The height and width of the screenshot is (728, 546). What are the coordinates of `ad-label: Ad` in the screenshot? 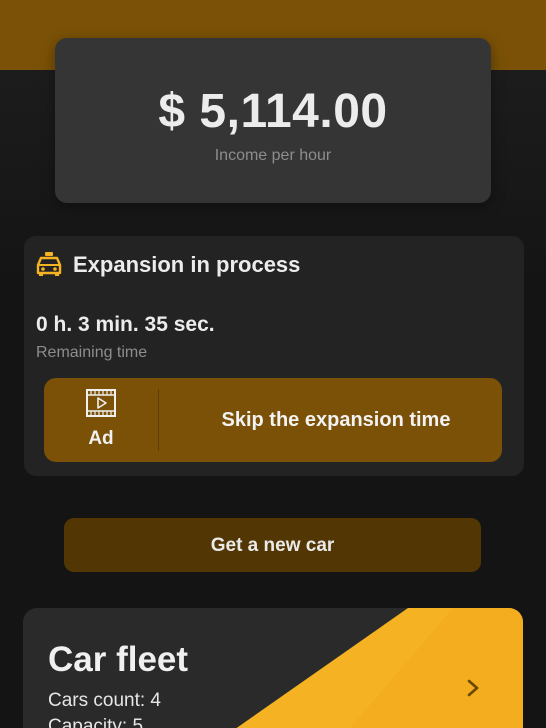 It's located at (101, 438).